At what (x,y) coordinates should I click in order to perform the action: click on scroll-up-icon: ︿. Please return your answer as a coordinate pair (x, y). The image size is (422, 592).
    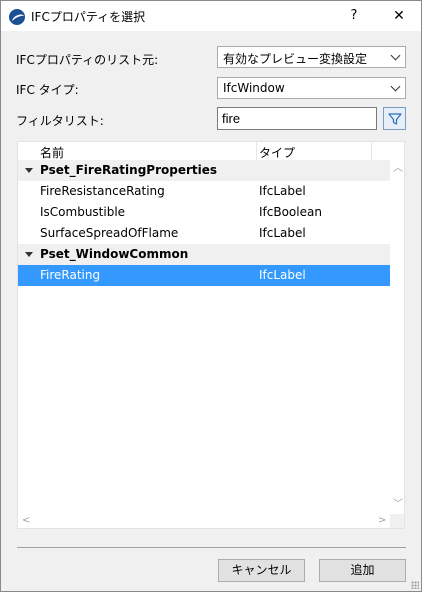
    Looking at the image, I should click on (398, 169).